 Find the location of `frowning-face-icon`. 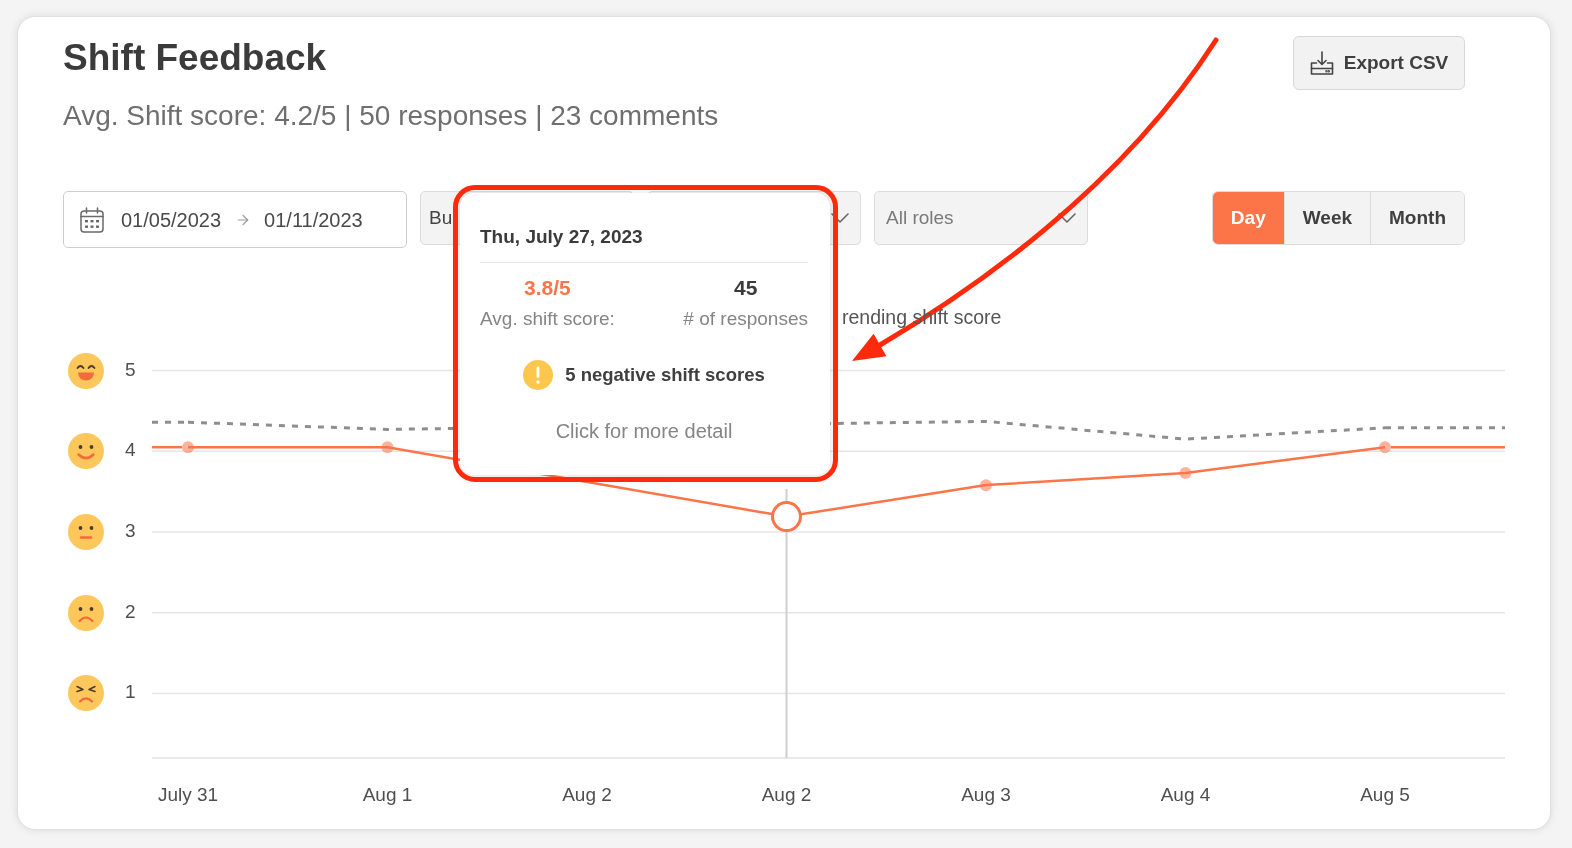

frowning-face-icon is located at coordinates (86, 612).